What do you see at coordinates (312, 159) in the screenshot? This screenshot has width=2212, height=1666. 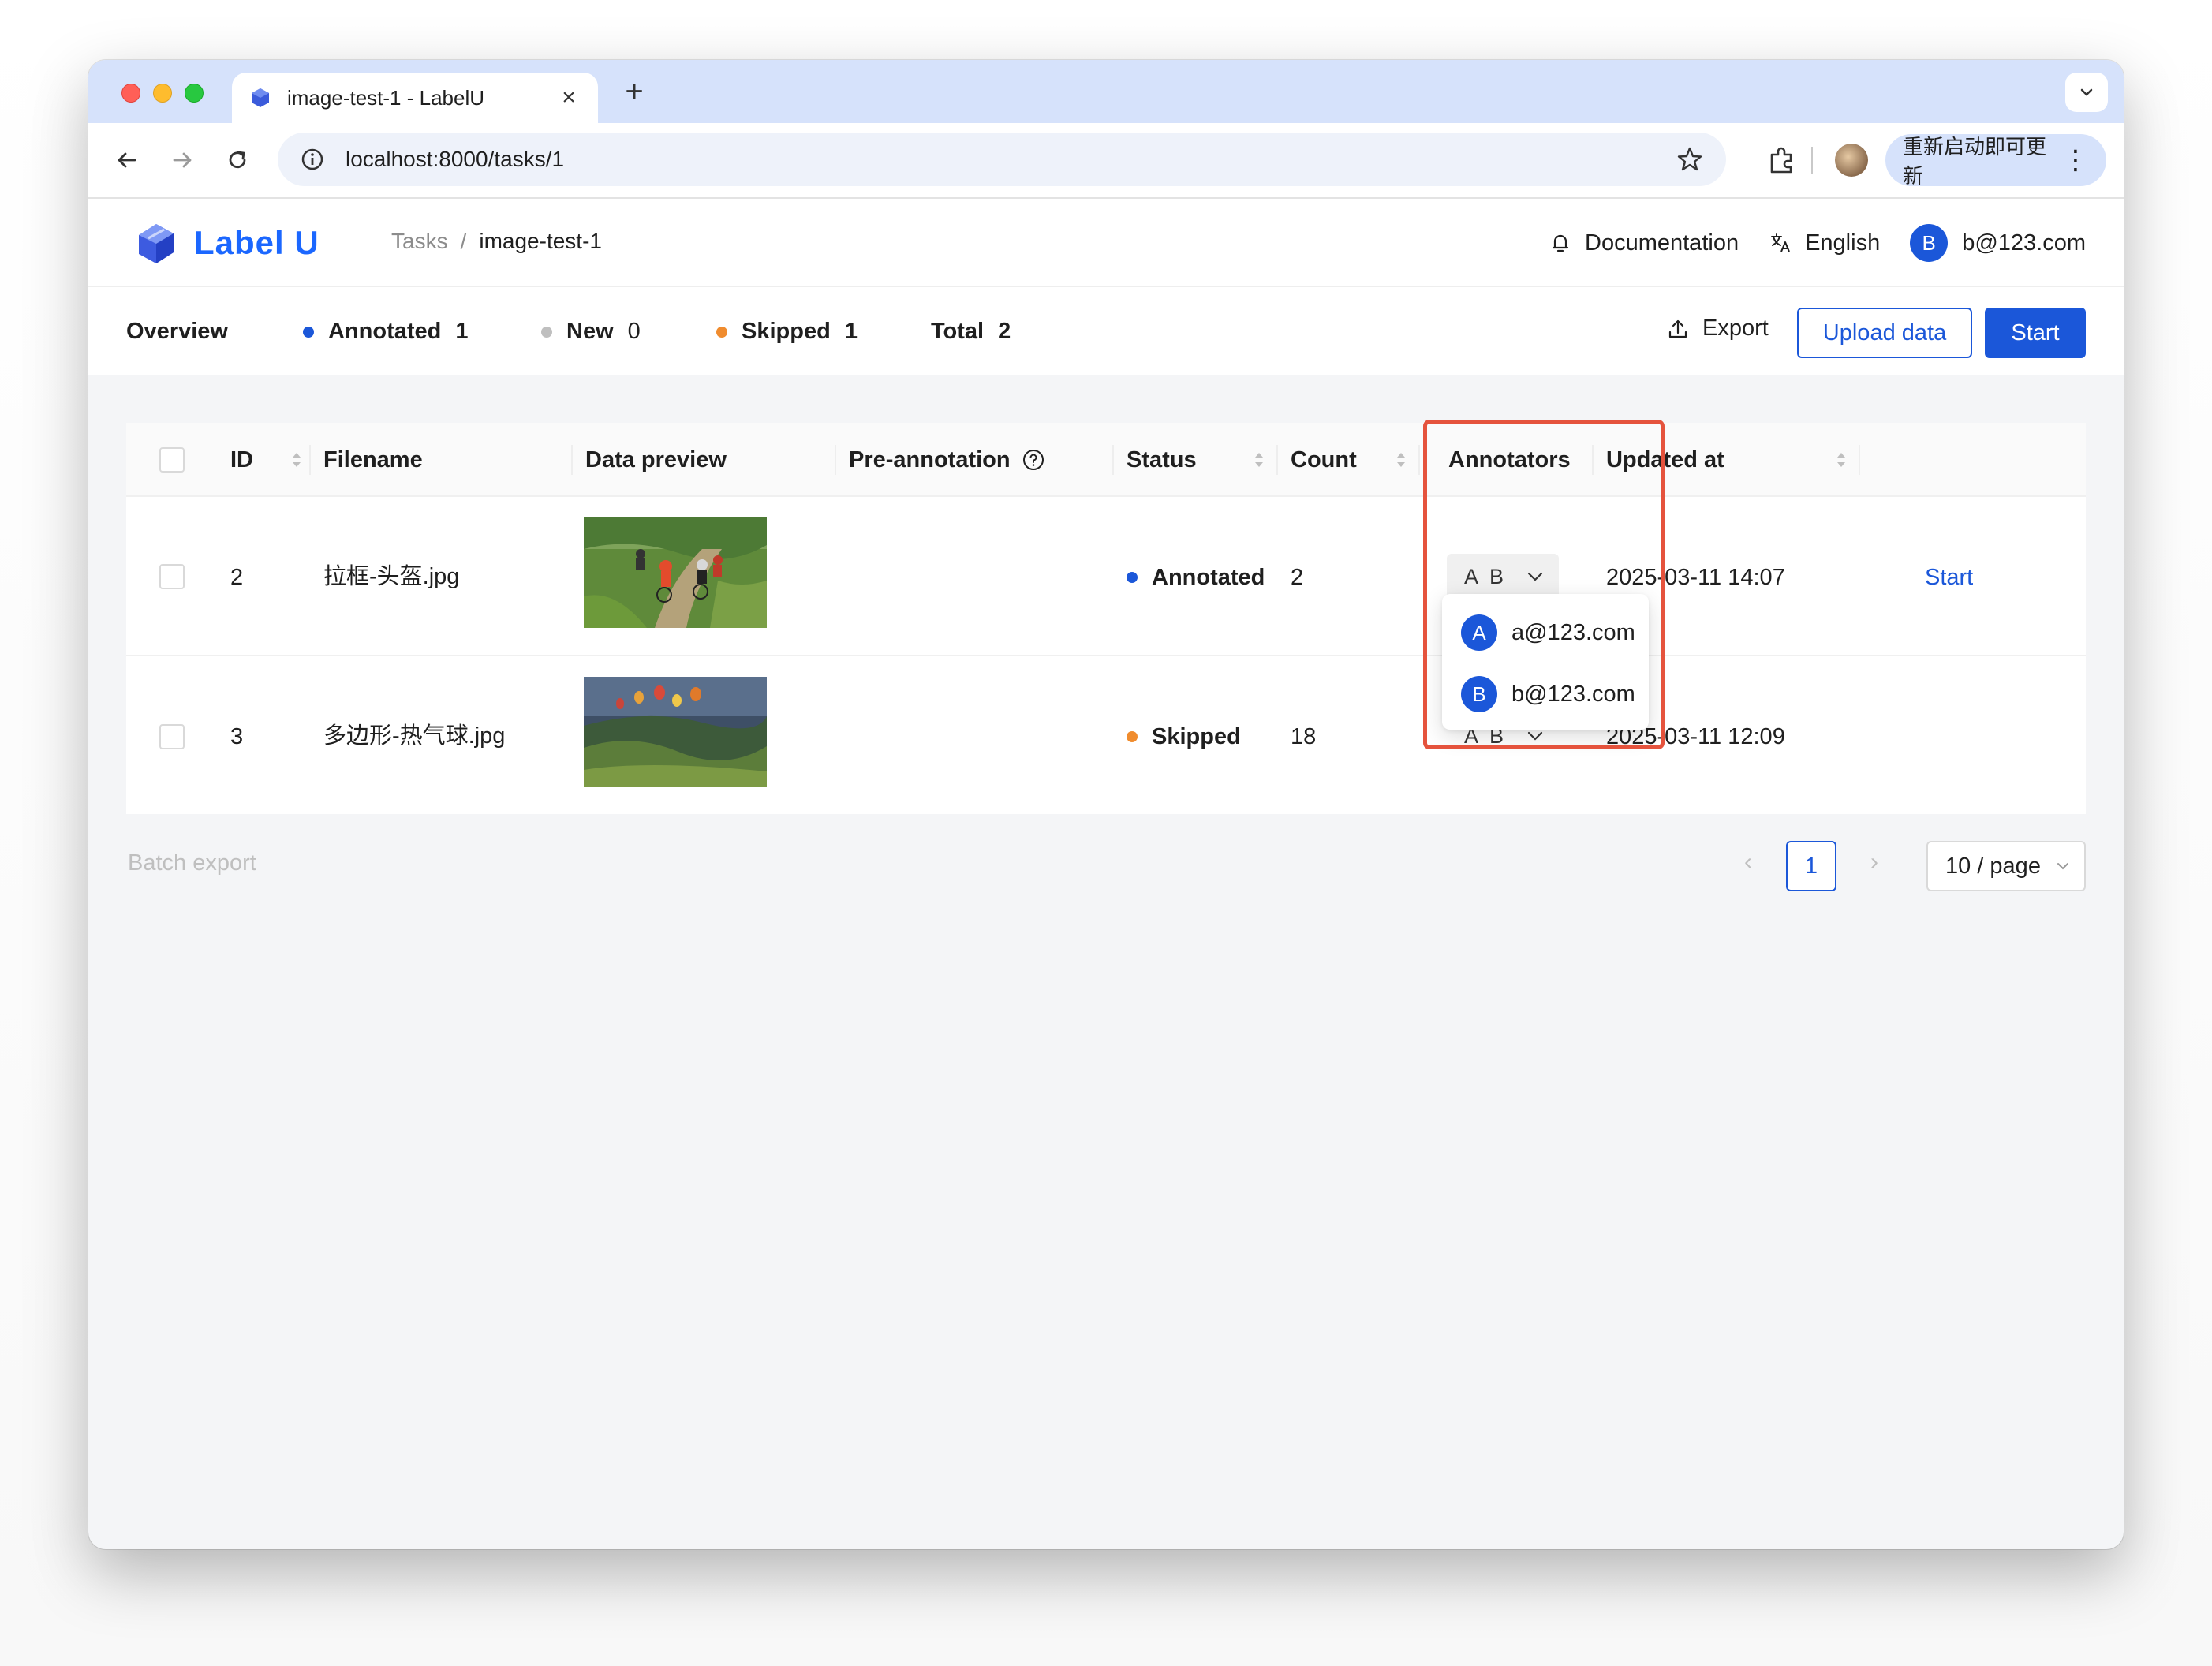 I see `site-info-icon` at bounding box center [312, 159].